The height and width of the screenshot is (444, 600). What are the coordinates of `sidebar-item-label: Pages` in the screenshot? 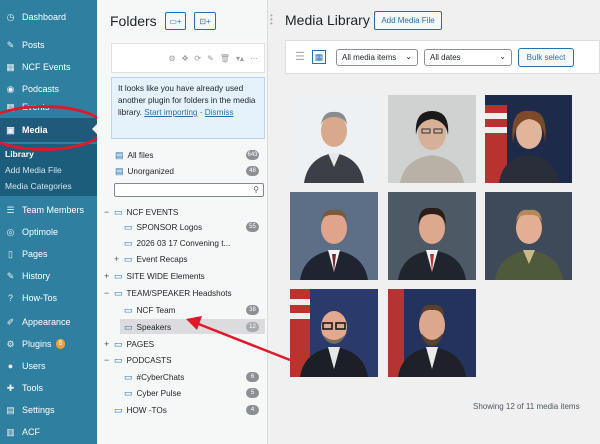 It's located at (35, 254).